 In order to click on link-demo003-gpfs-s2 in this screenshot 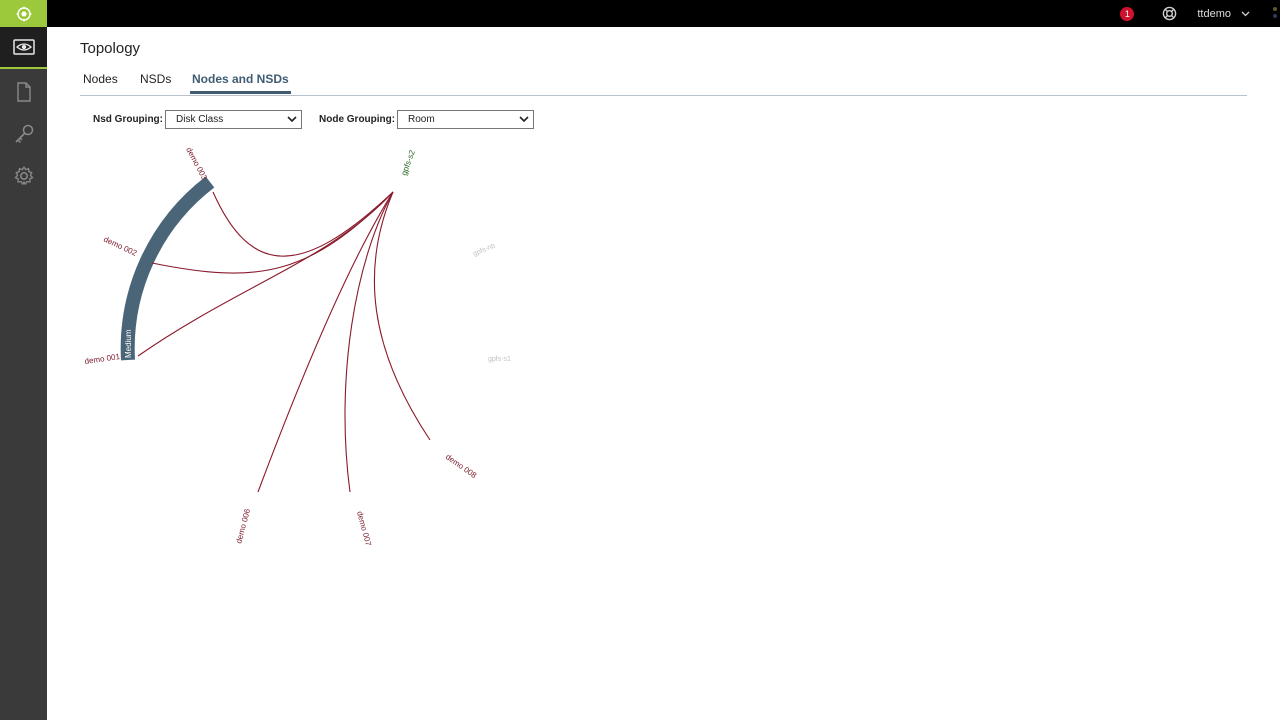, I will do `click(303, 224)`.